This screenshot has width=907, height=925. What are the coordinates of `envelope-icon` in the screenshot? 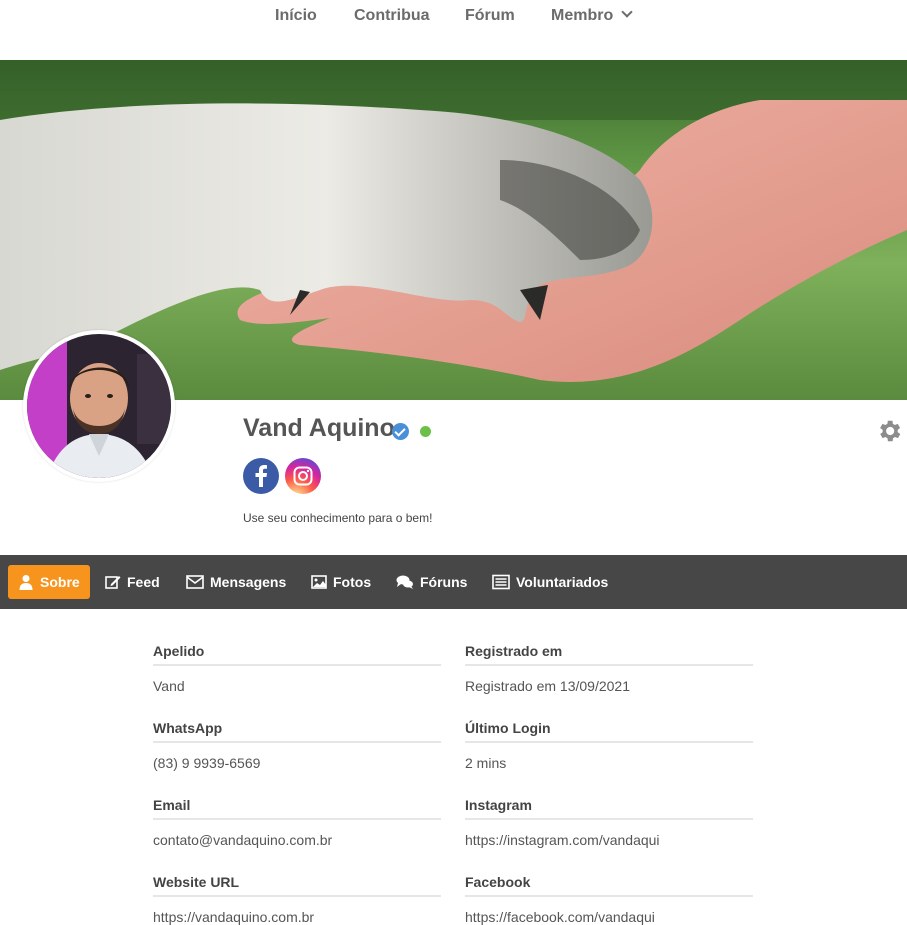 It's located at (195, 582).